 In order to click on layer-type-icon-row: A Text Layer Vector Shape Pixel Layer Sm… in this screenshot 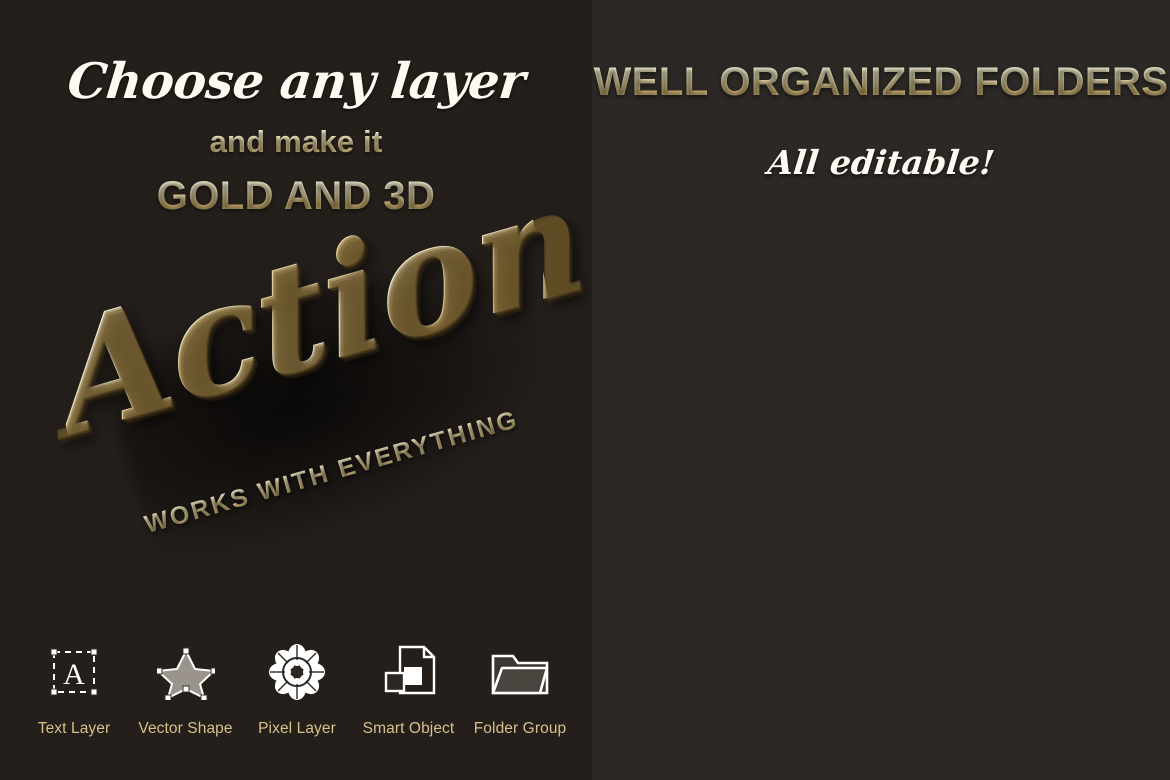, I will do `click(297, 687)`.